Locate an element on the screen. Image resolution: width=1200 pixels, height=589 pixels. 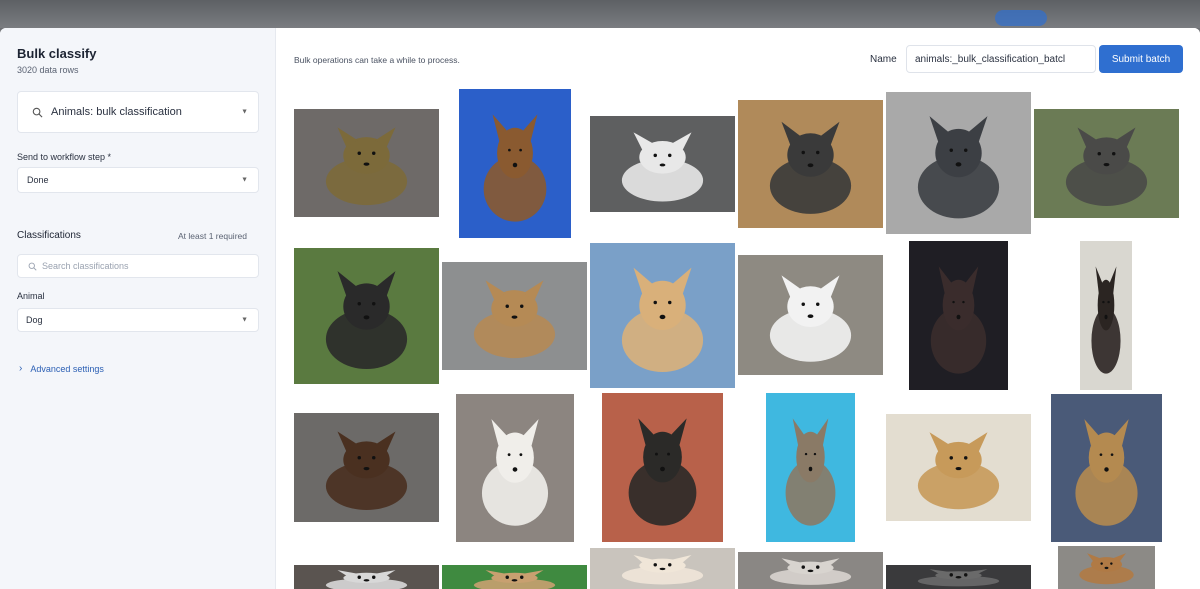
advanced-settings-toggle: › Advanced settings is located at coordinates (61, 368).